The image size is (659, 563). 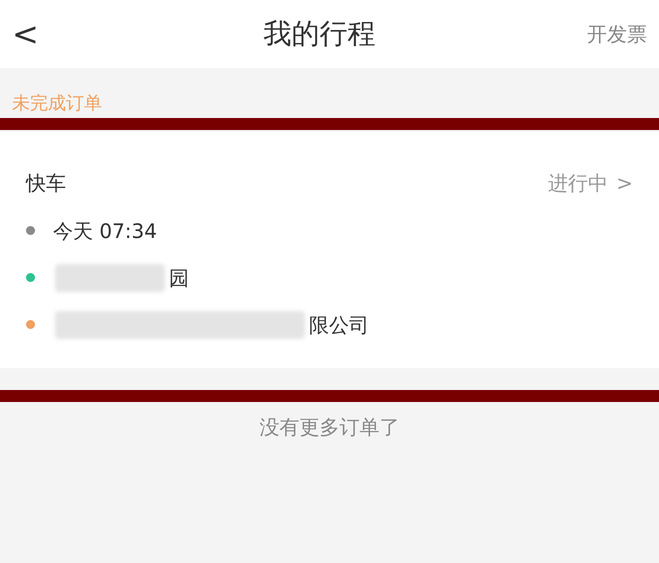 What do you see at coordinates (46, 183) in the screenshot?
I see `ride-type: 快车` at bounding box center [46, 183].